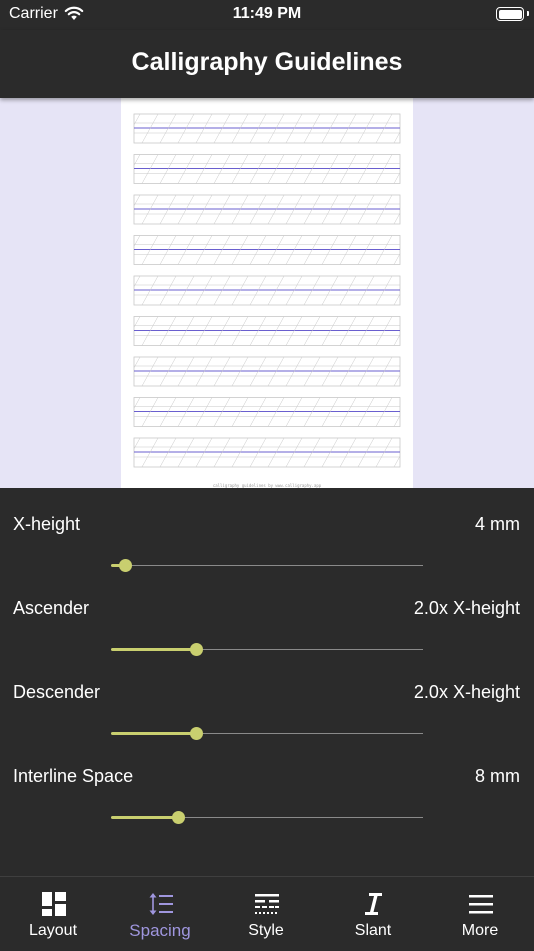 This screenshot has height=951, width=534. What do you see at coordinates (47, 524) in the screenshot?
I see `x-height-label: X-height` at bounding box center [47, 524].